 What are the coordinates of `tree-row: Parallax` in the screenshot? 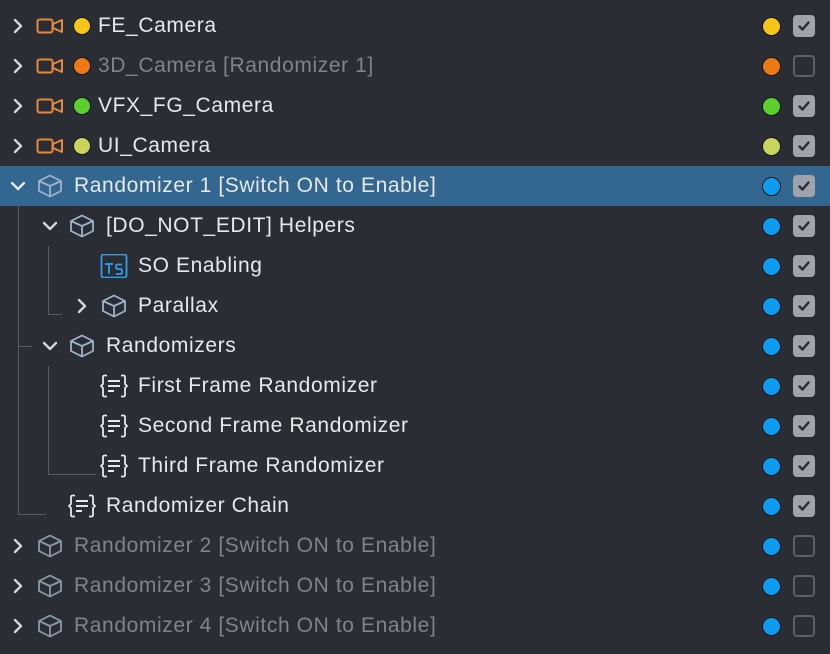 It's located at (415, 306).